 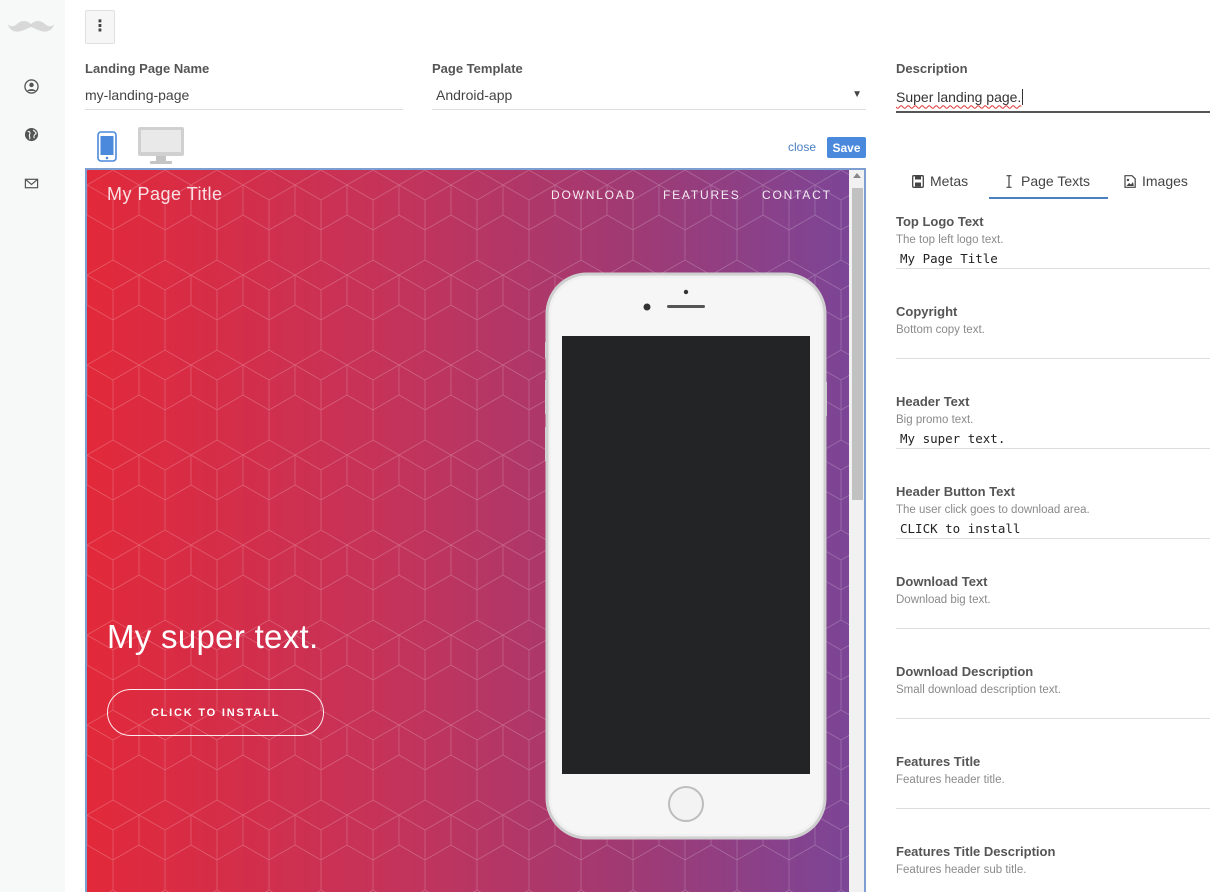 What do you see at coordinates (31, 86) in the screenshot?
I see `user-circle-icon` at bounding box center [31, 86].